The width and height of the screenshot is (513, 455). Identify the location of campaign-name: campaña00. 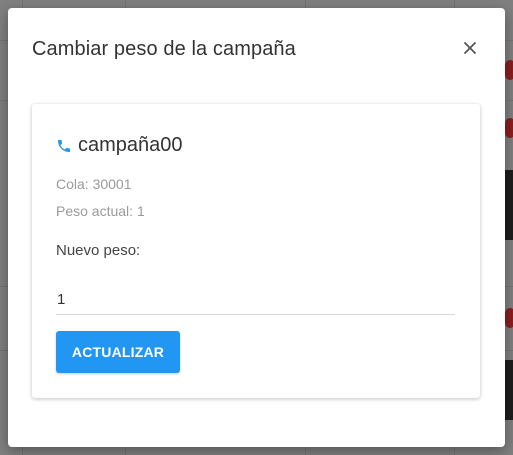
(130, 145).